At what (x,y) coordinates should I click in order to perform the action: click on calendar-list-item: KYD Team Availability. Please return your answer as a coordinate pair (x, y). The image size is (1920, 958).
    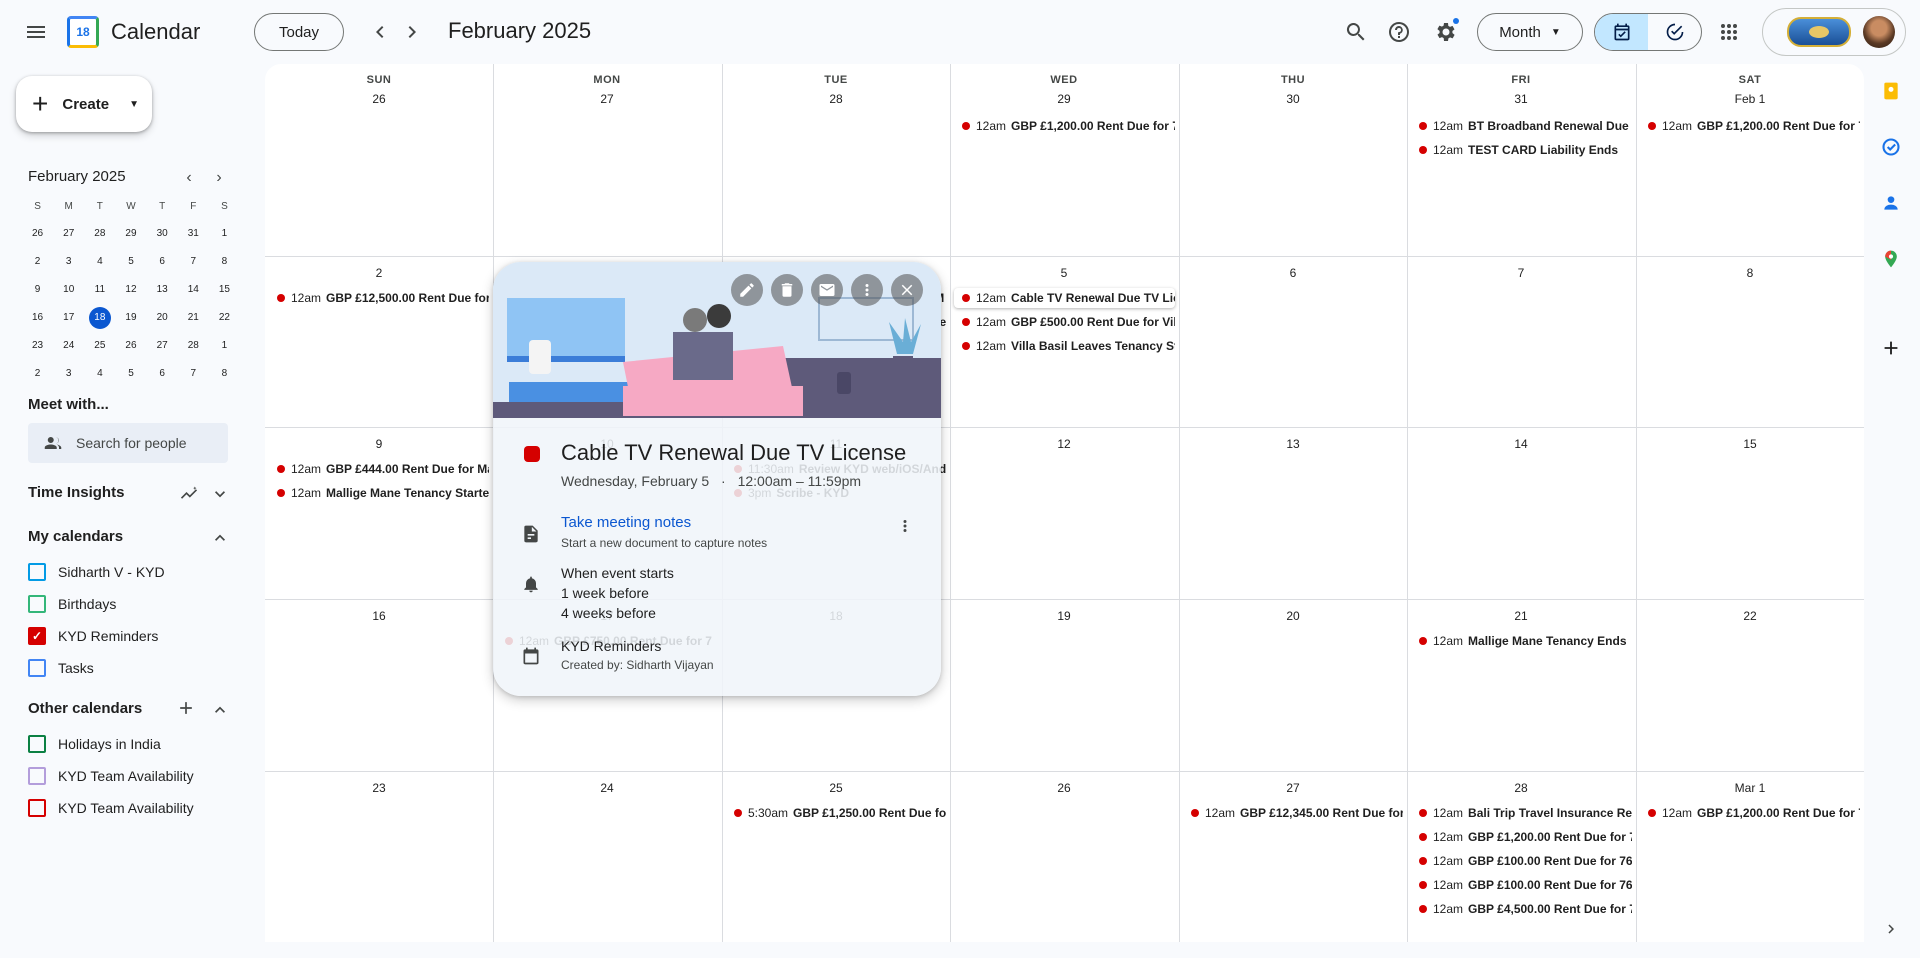
    Looking at the image, I should click on (111, 776).